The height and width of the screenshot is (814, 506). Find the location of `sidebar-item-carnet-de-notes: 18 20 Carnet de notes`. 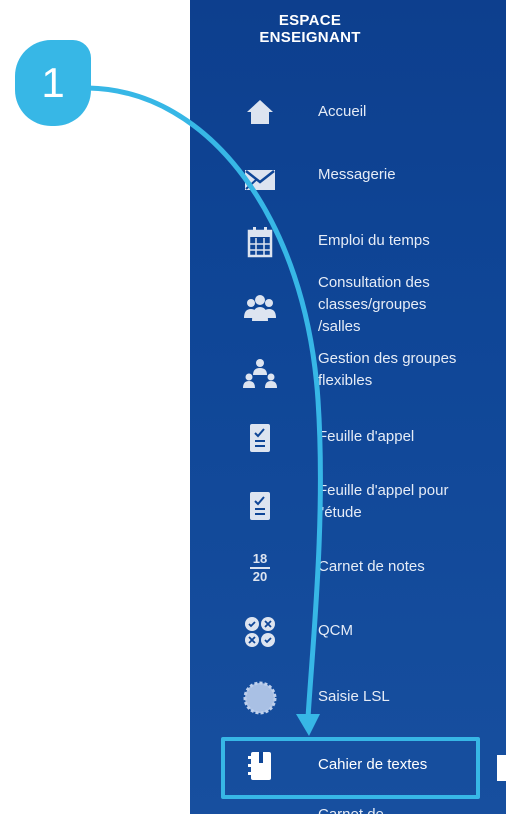

sidebar-item-carnet-de-notes: 18 20 Carnet de notes is located at coordinates (348, 568).